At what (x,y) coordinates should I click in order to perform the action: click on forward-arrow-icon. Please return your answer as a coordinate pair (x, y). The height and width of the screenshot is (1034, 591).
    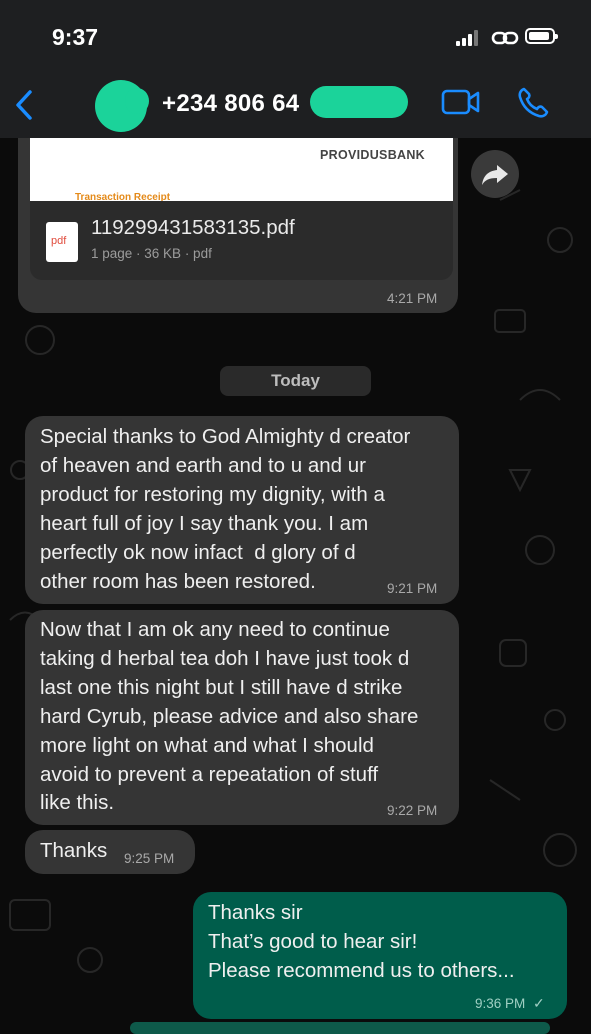
    Looking at the image, I should click on (495, 175).